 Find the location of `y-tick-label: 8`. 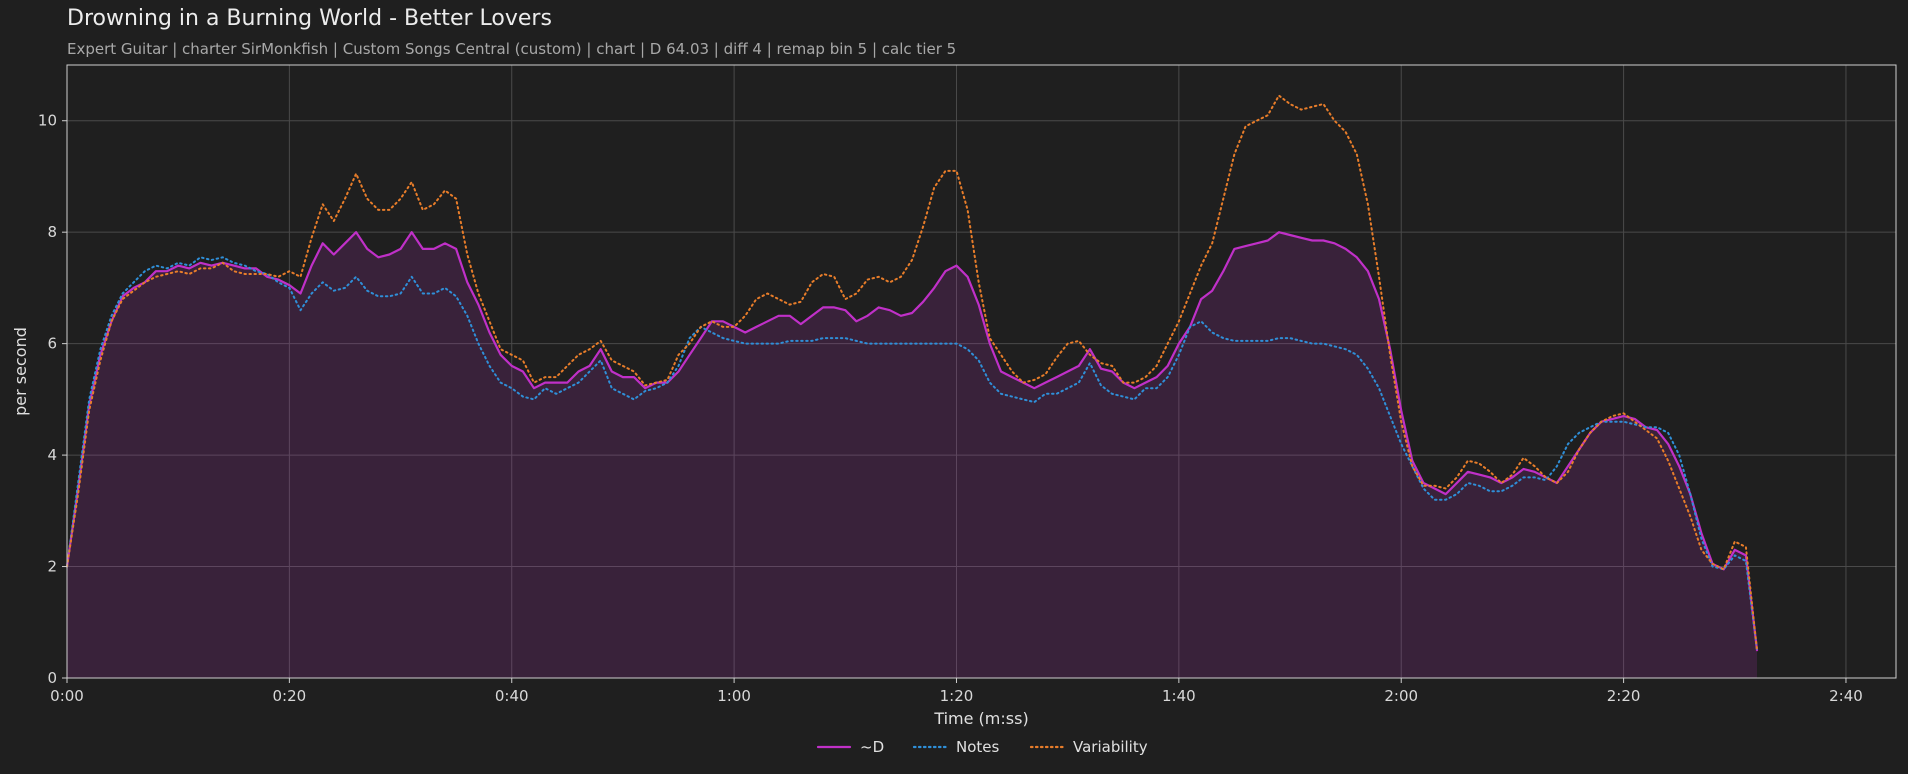

y-tick-label: 8 is located at coordinates (52, 232).